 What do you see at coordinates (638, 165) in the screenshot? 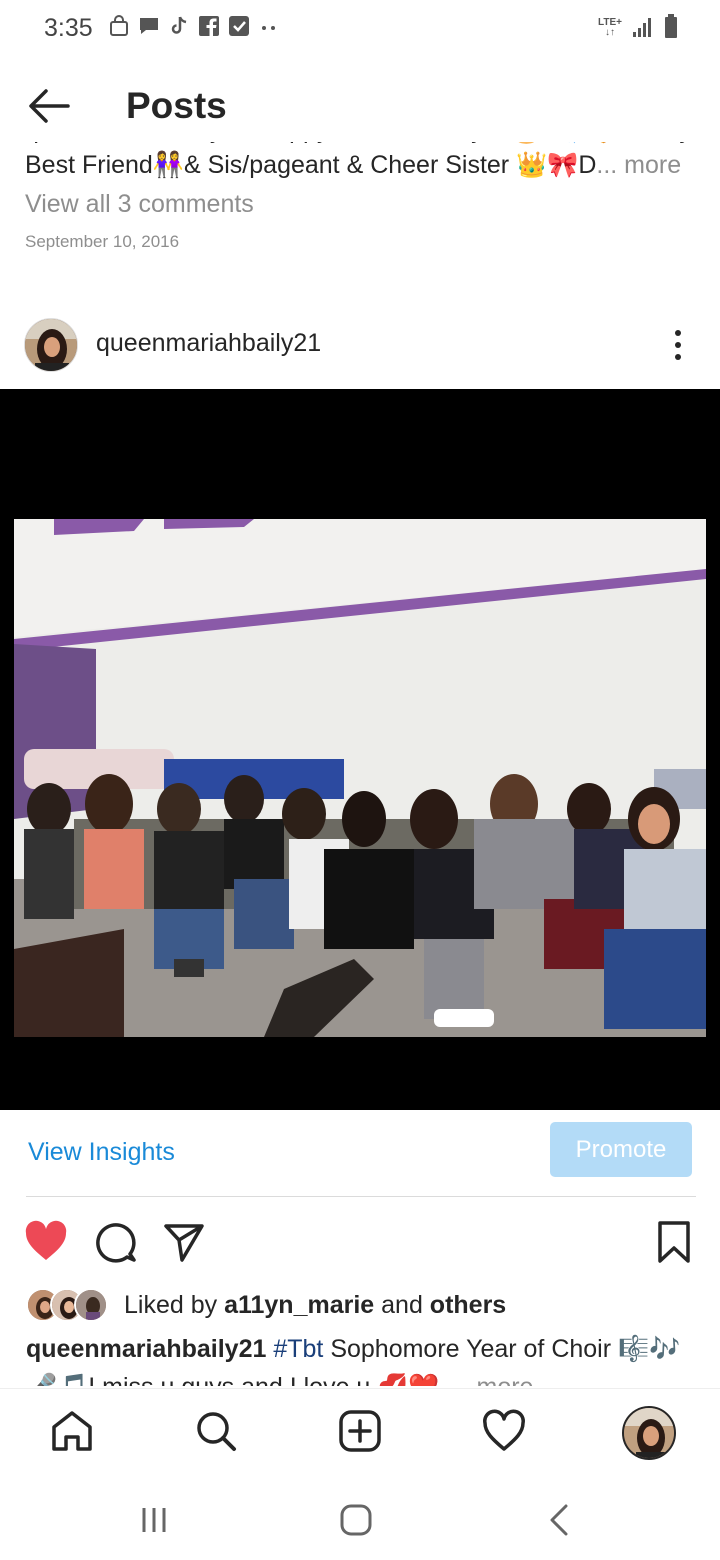
I see `caption-more-link: ... more` at bounding box center [638, 165].